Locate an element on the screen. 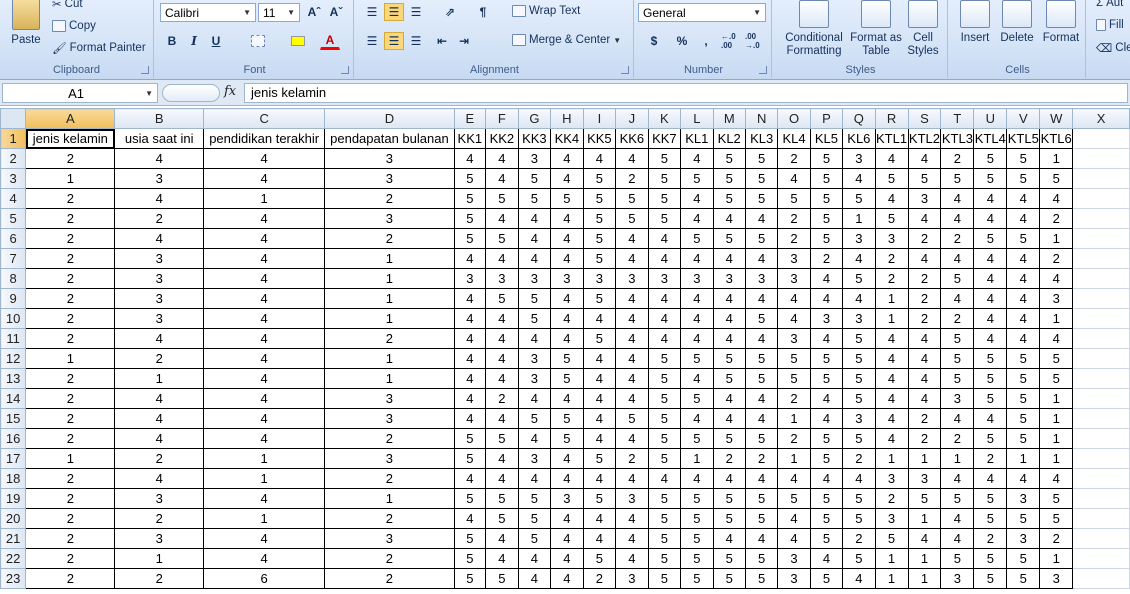  cell-v4: 4 is located at coordinates (1023, 198).